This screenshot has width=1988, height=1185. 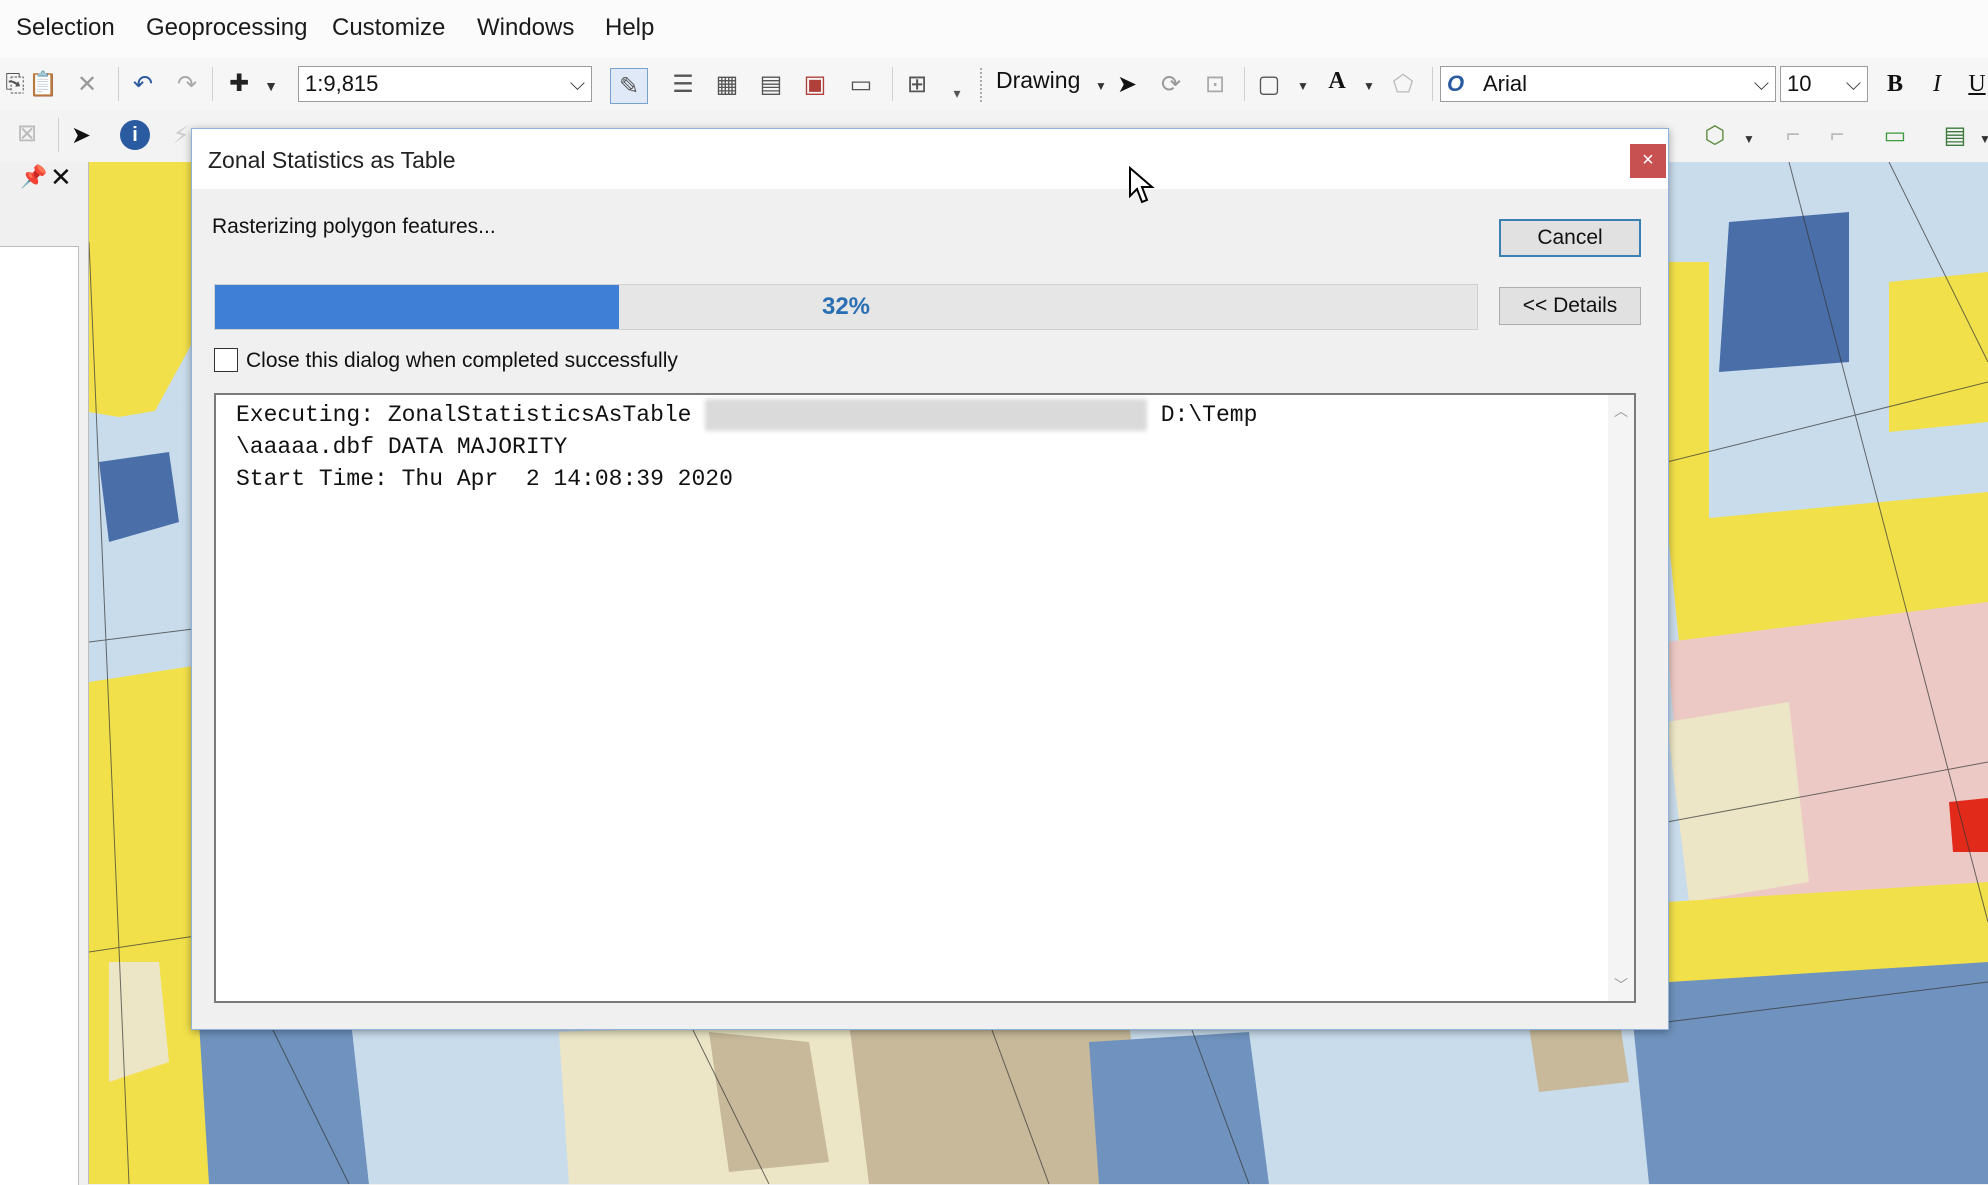 I want to click on dialog-titlebar: Zonal Statistics as Table ×, so click(x=930, y=159).